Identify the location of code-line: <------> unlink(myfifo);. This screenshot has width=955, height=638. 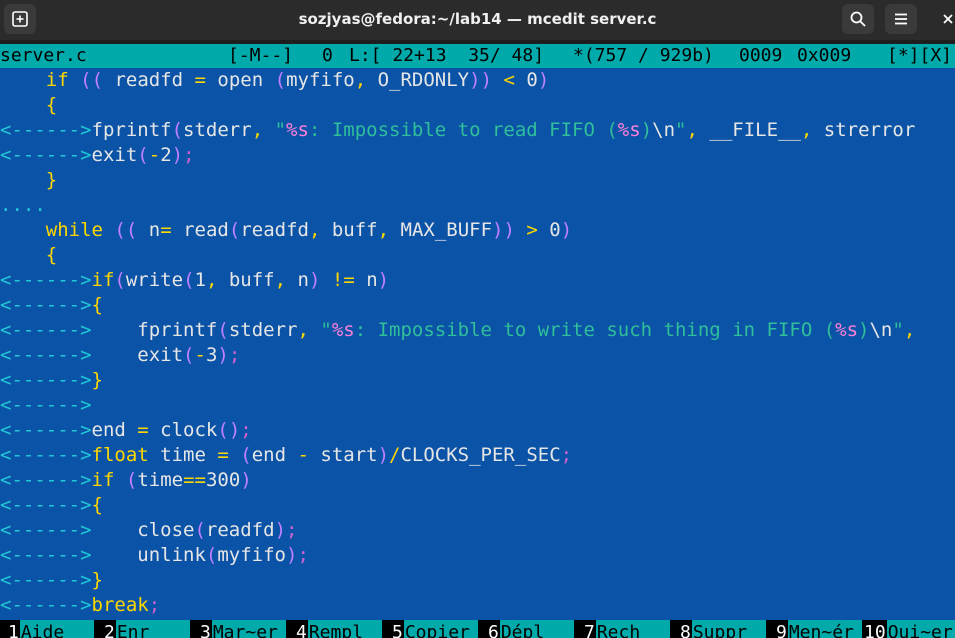
(477, 555).